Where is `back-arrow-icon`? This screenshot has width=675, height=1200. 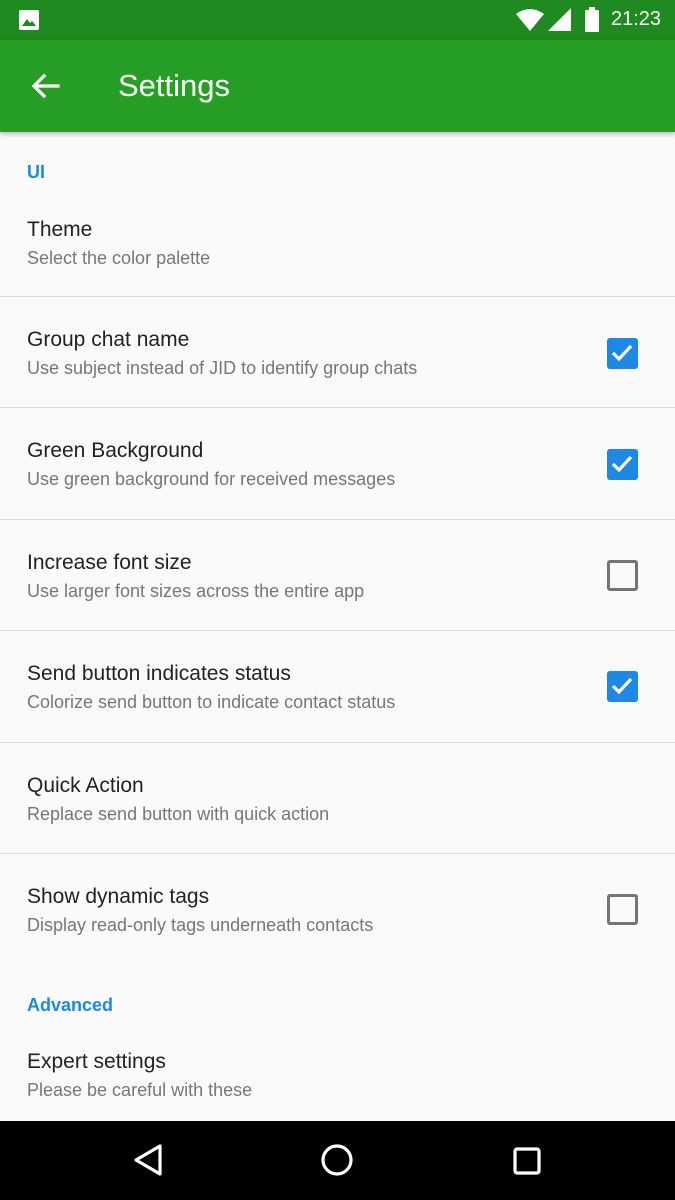
back-arrow-icon is located at coordinates (45, 86).